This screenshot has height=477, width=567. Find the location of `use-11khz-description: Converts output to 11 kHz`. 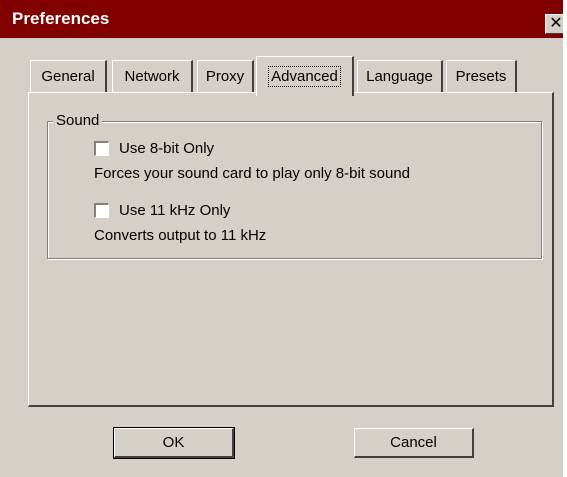

use-11khz-description: Converts output to 11 kHz is located at coordinates (180, 235).